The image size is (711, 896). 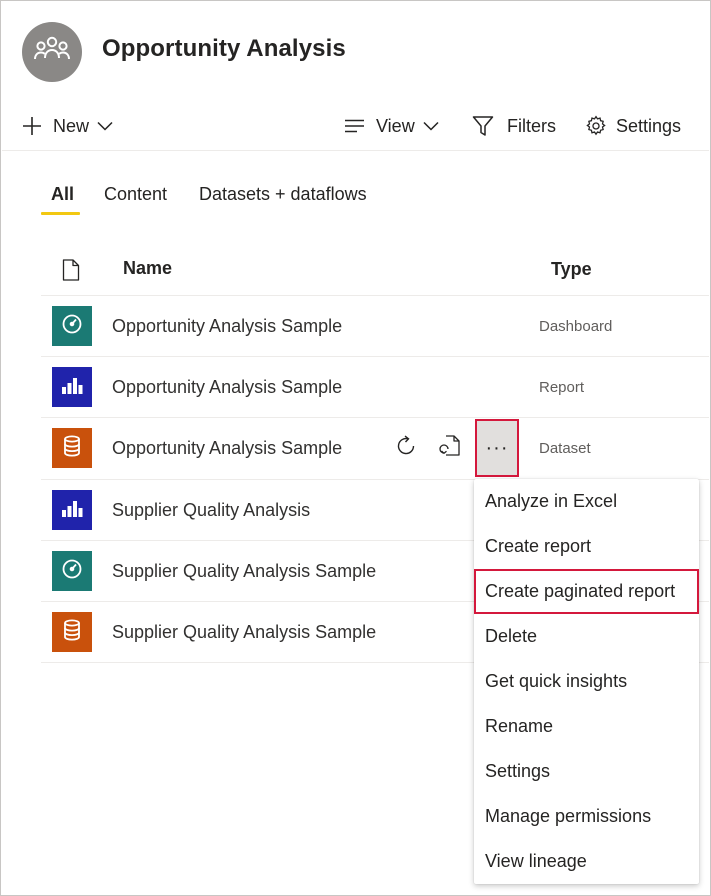 I want to click on file-icon, so click(x=71, y=272).